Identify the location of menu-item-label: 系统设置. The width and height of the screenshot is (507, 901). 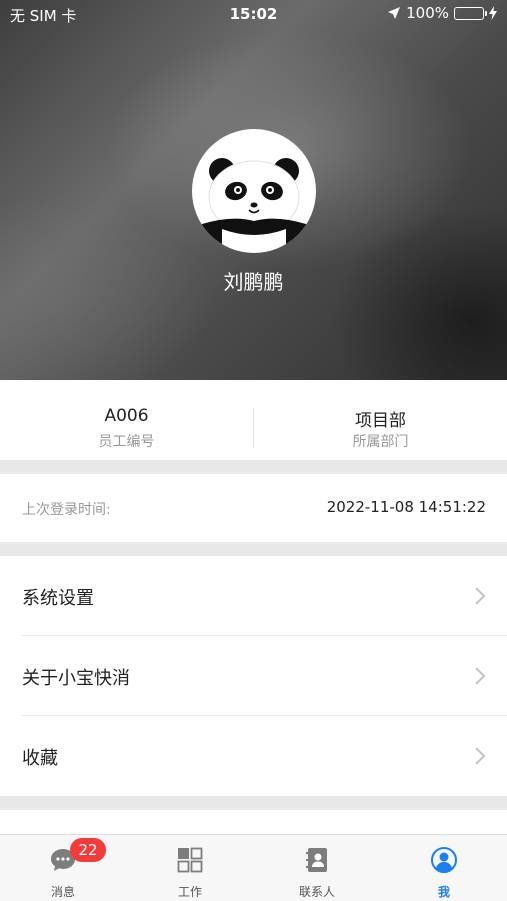
(58, 598).